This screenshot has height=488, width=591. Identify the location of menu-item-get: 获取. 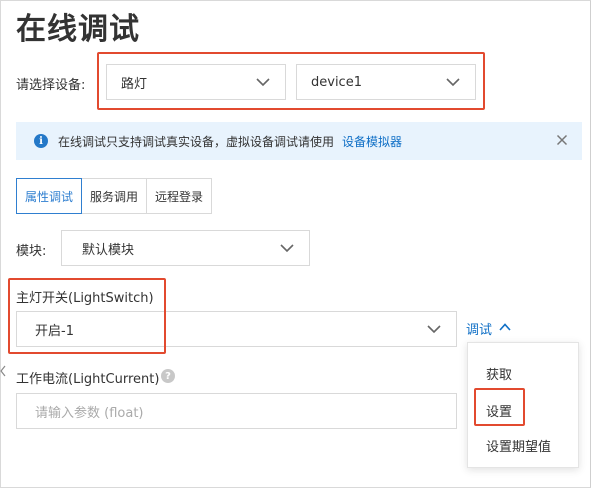
(499, 373).